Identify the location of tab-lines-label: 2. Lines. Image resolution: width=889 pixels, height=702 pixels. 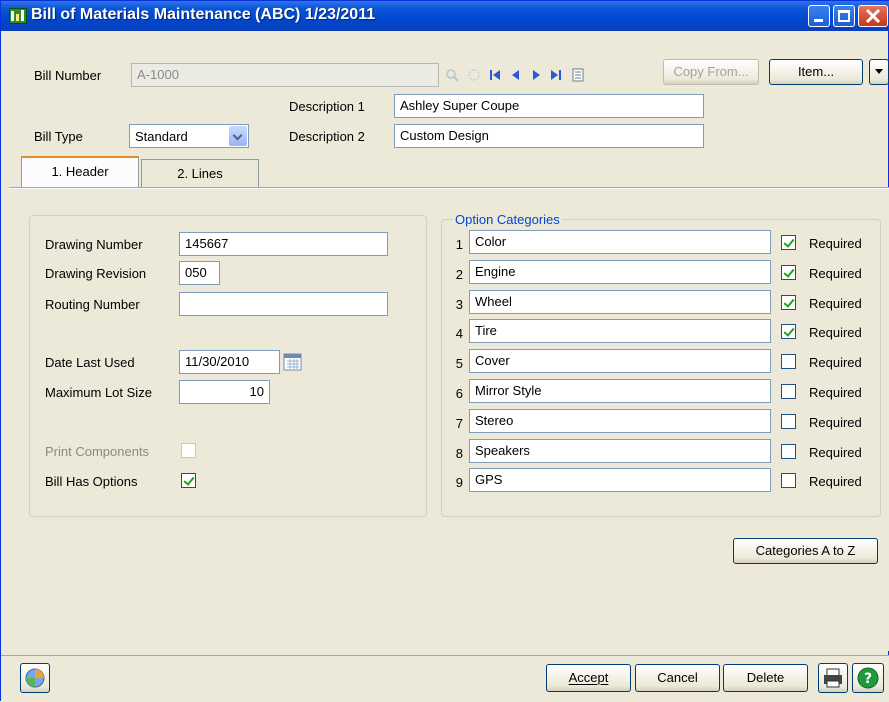
(200, 173).